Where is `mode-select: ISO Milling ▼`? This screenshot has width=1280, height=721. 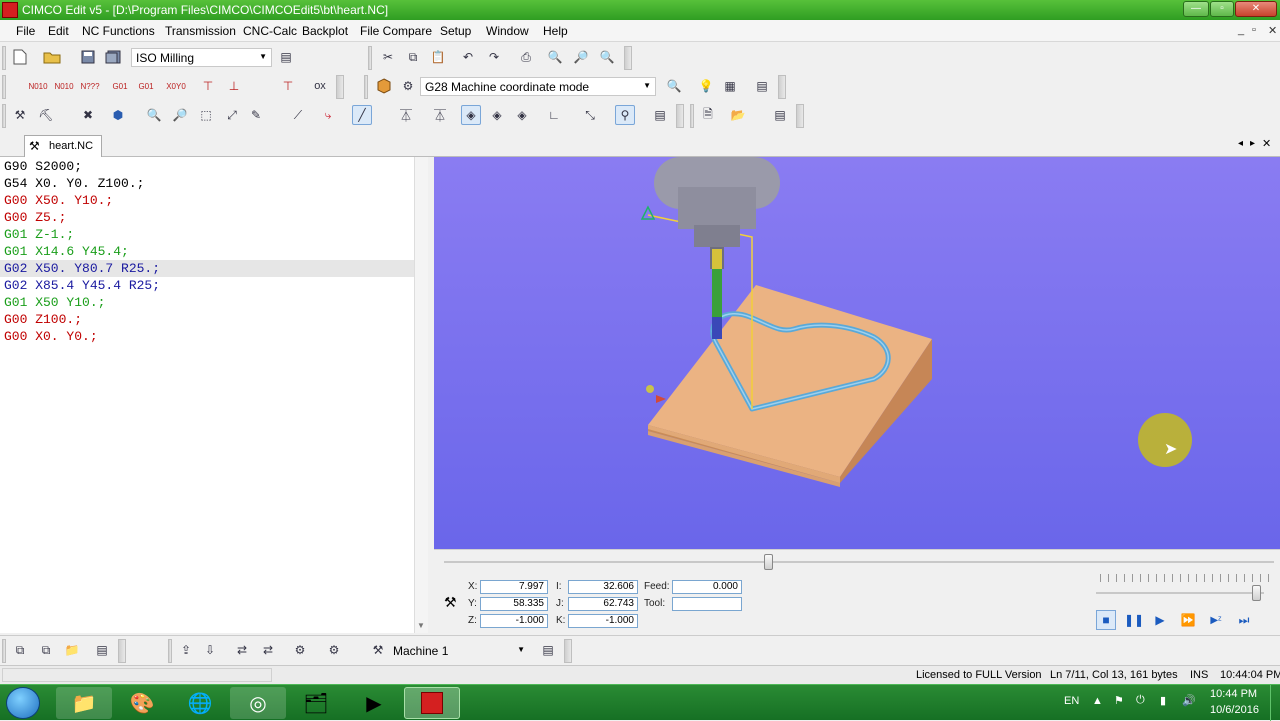 mode-select: ISO Milling ▼ is located at coordinates (201, 57).